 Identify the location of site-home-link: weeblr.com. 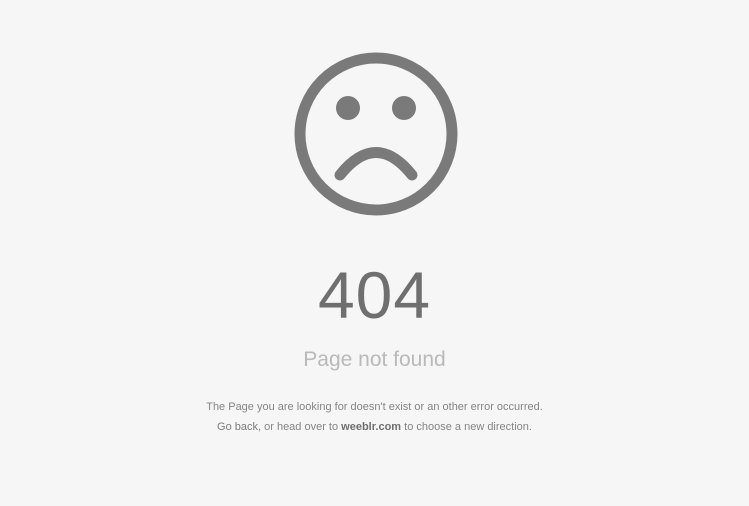
(371, 427).